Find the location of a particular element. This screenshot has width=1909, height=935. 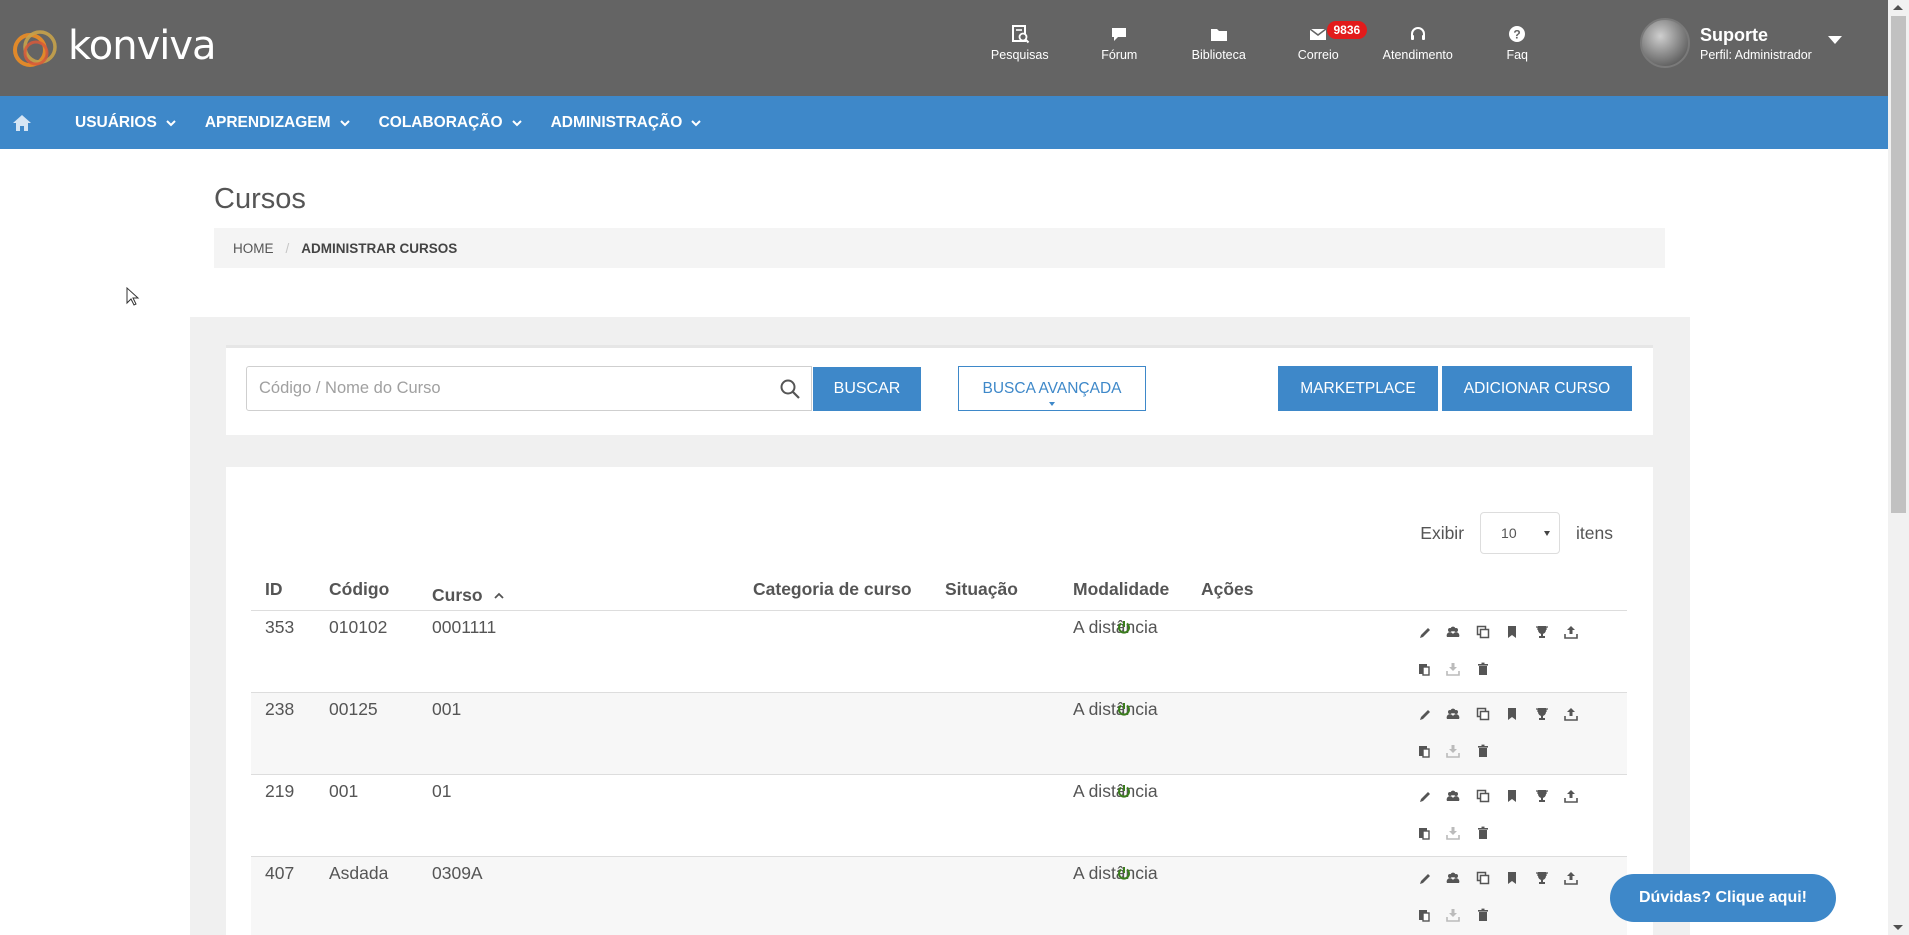

menu-colaboracao: COLABORAÇÃO is located at coordinates (451, 123).